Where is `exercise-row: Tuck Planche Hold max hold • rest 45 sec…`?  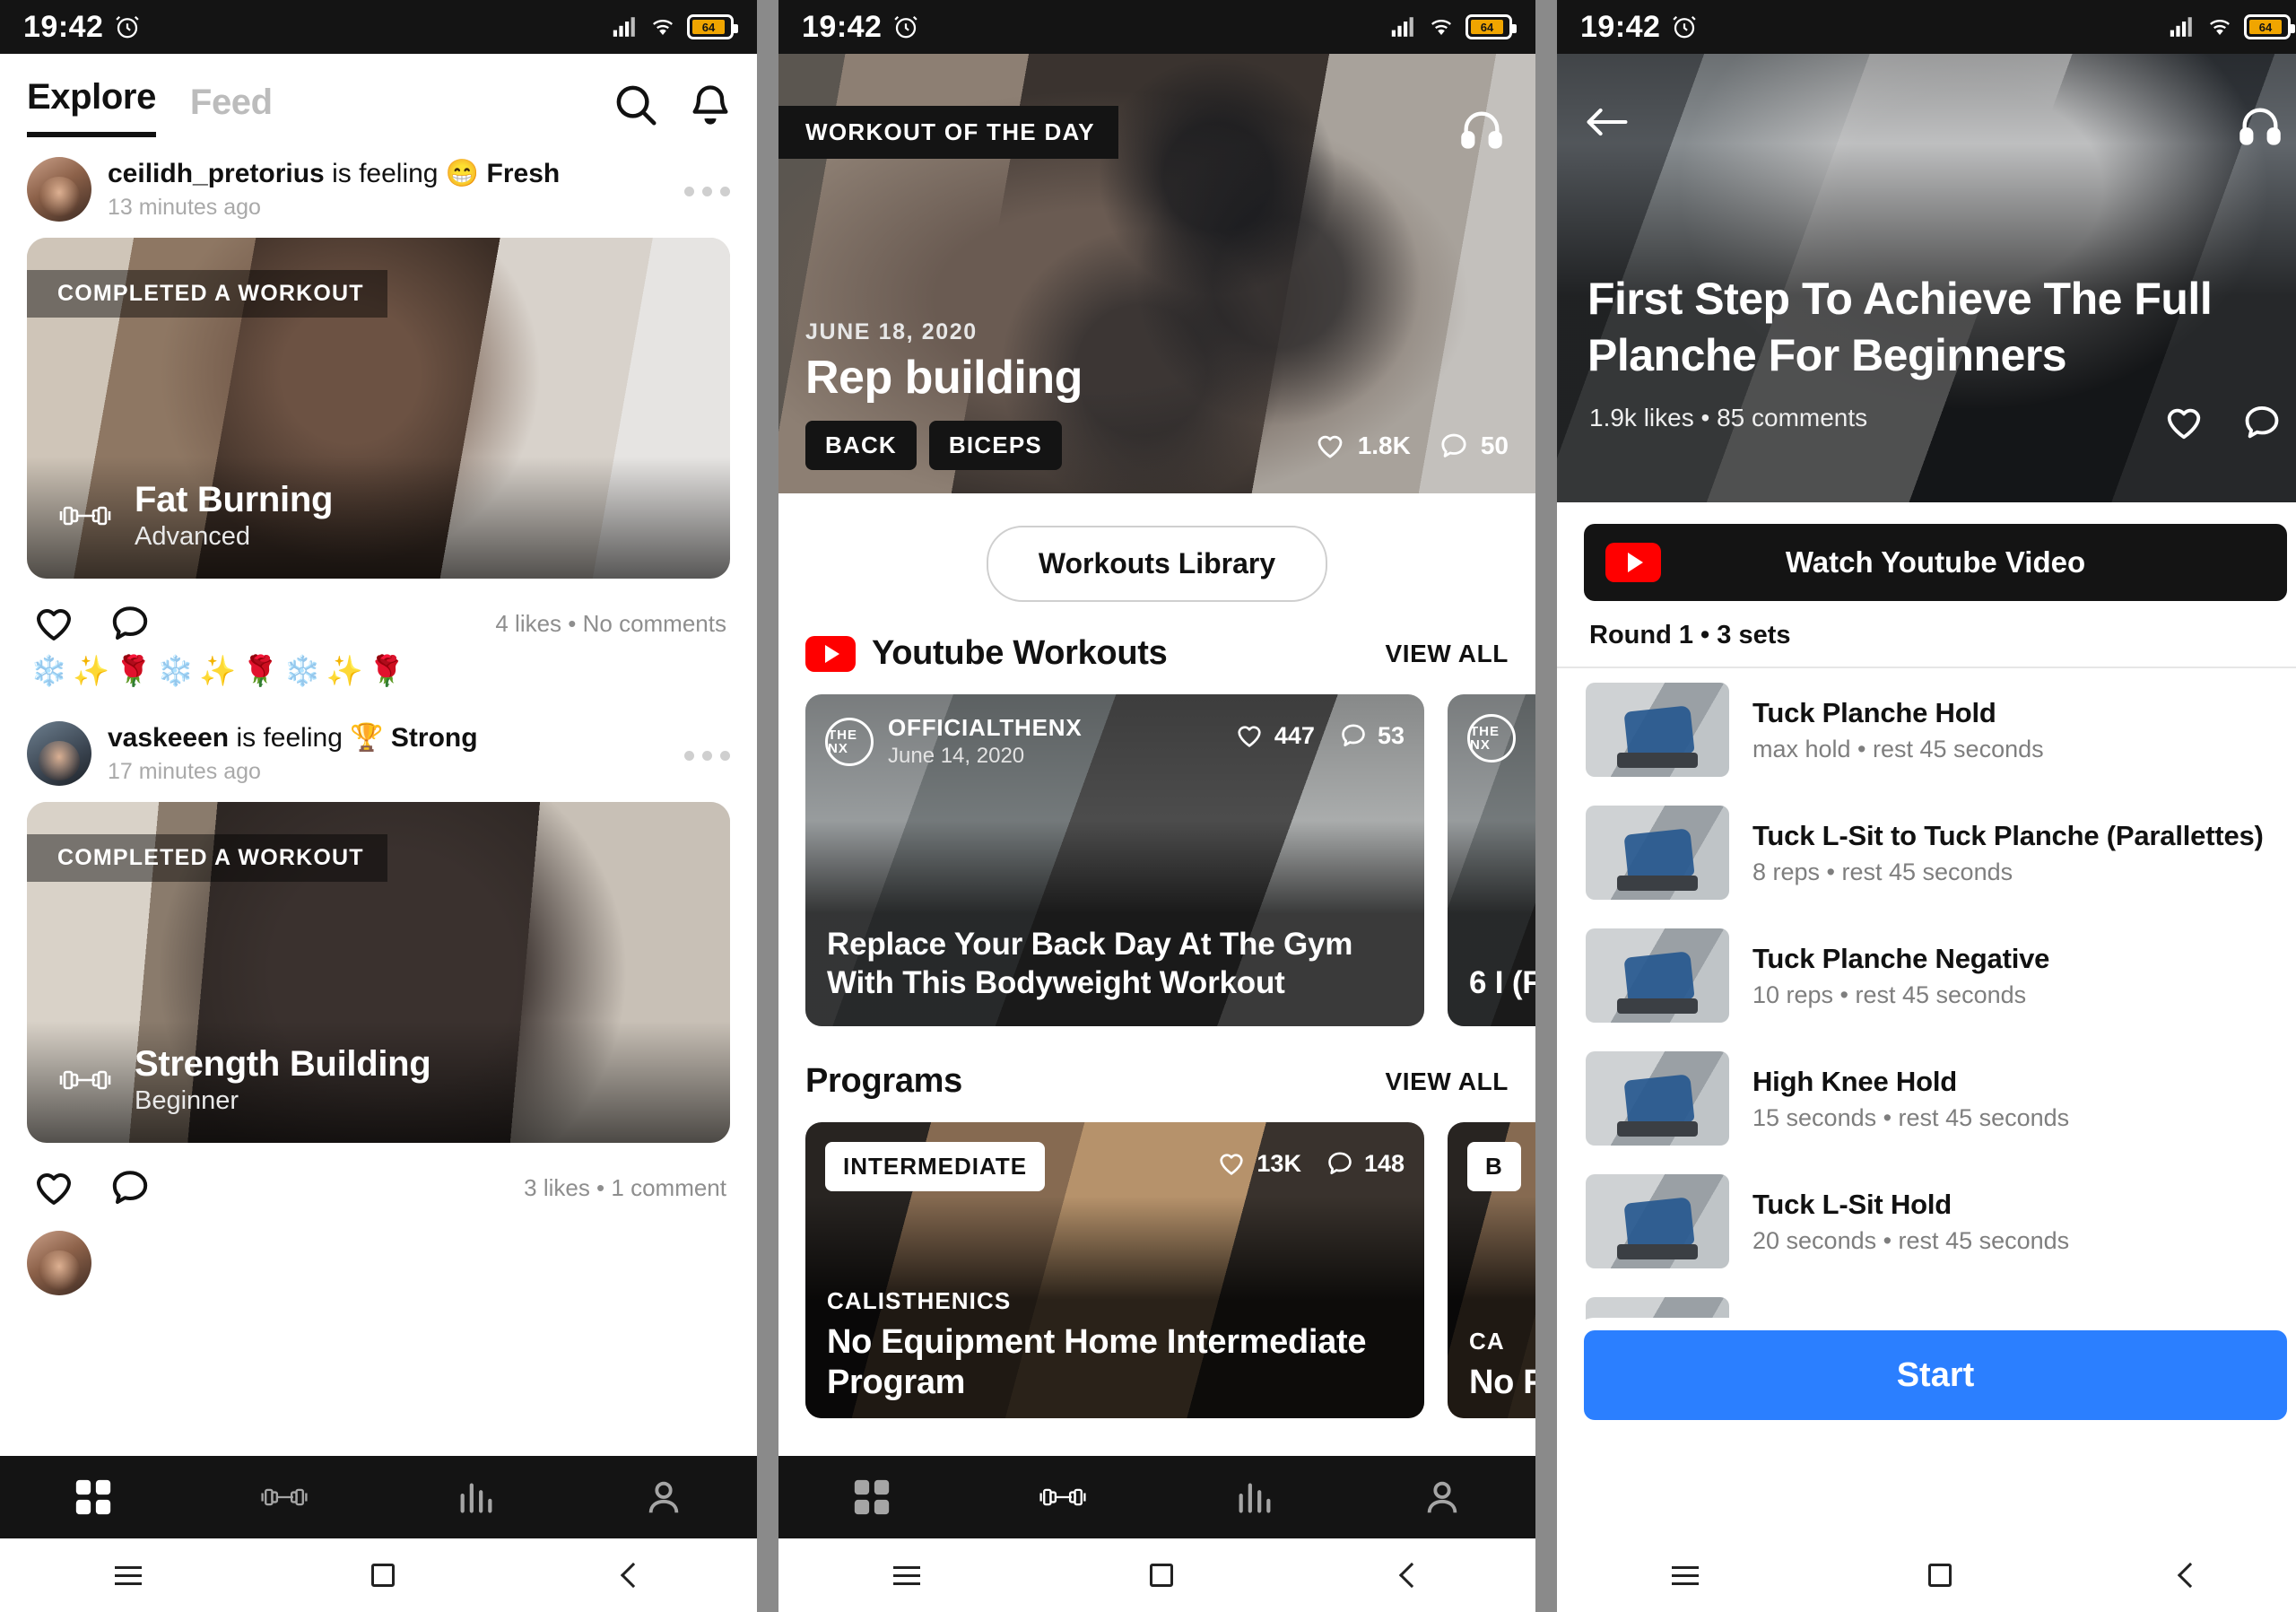 exercise-row: Tuck Planche Hold max hold • rest 45 sec… is located at coordinates (1926, 729).